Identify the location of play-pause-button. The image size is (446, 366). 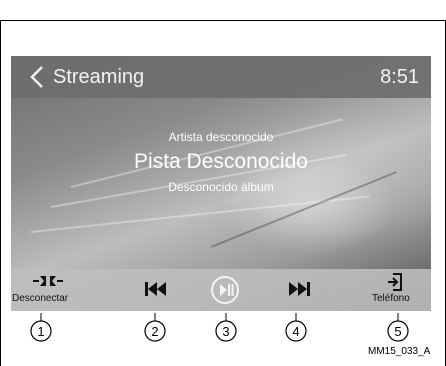
(226, 290).